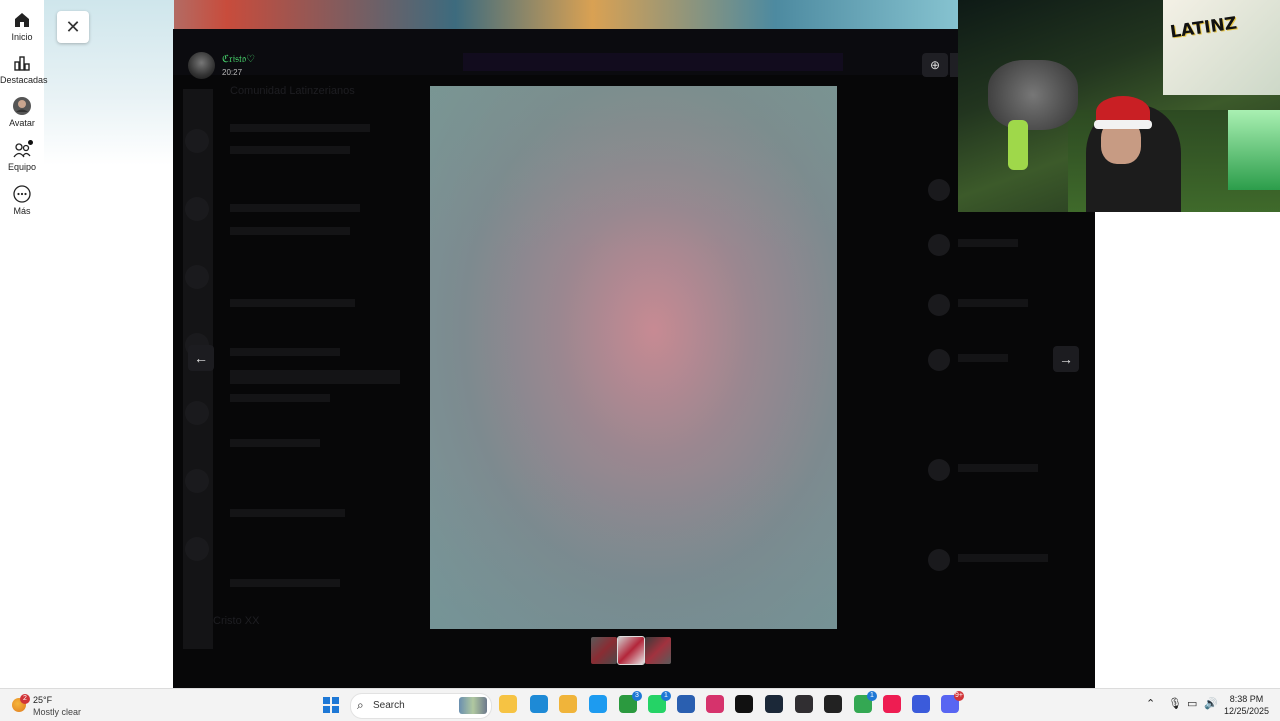  I want to click on ghost-server-name: Comunidad Latinzerianos, so click(292, 91).